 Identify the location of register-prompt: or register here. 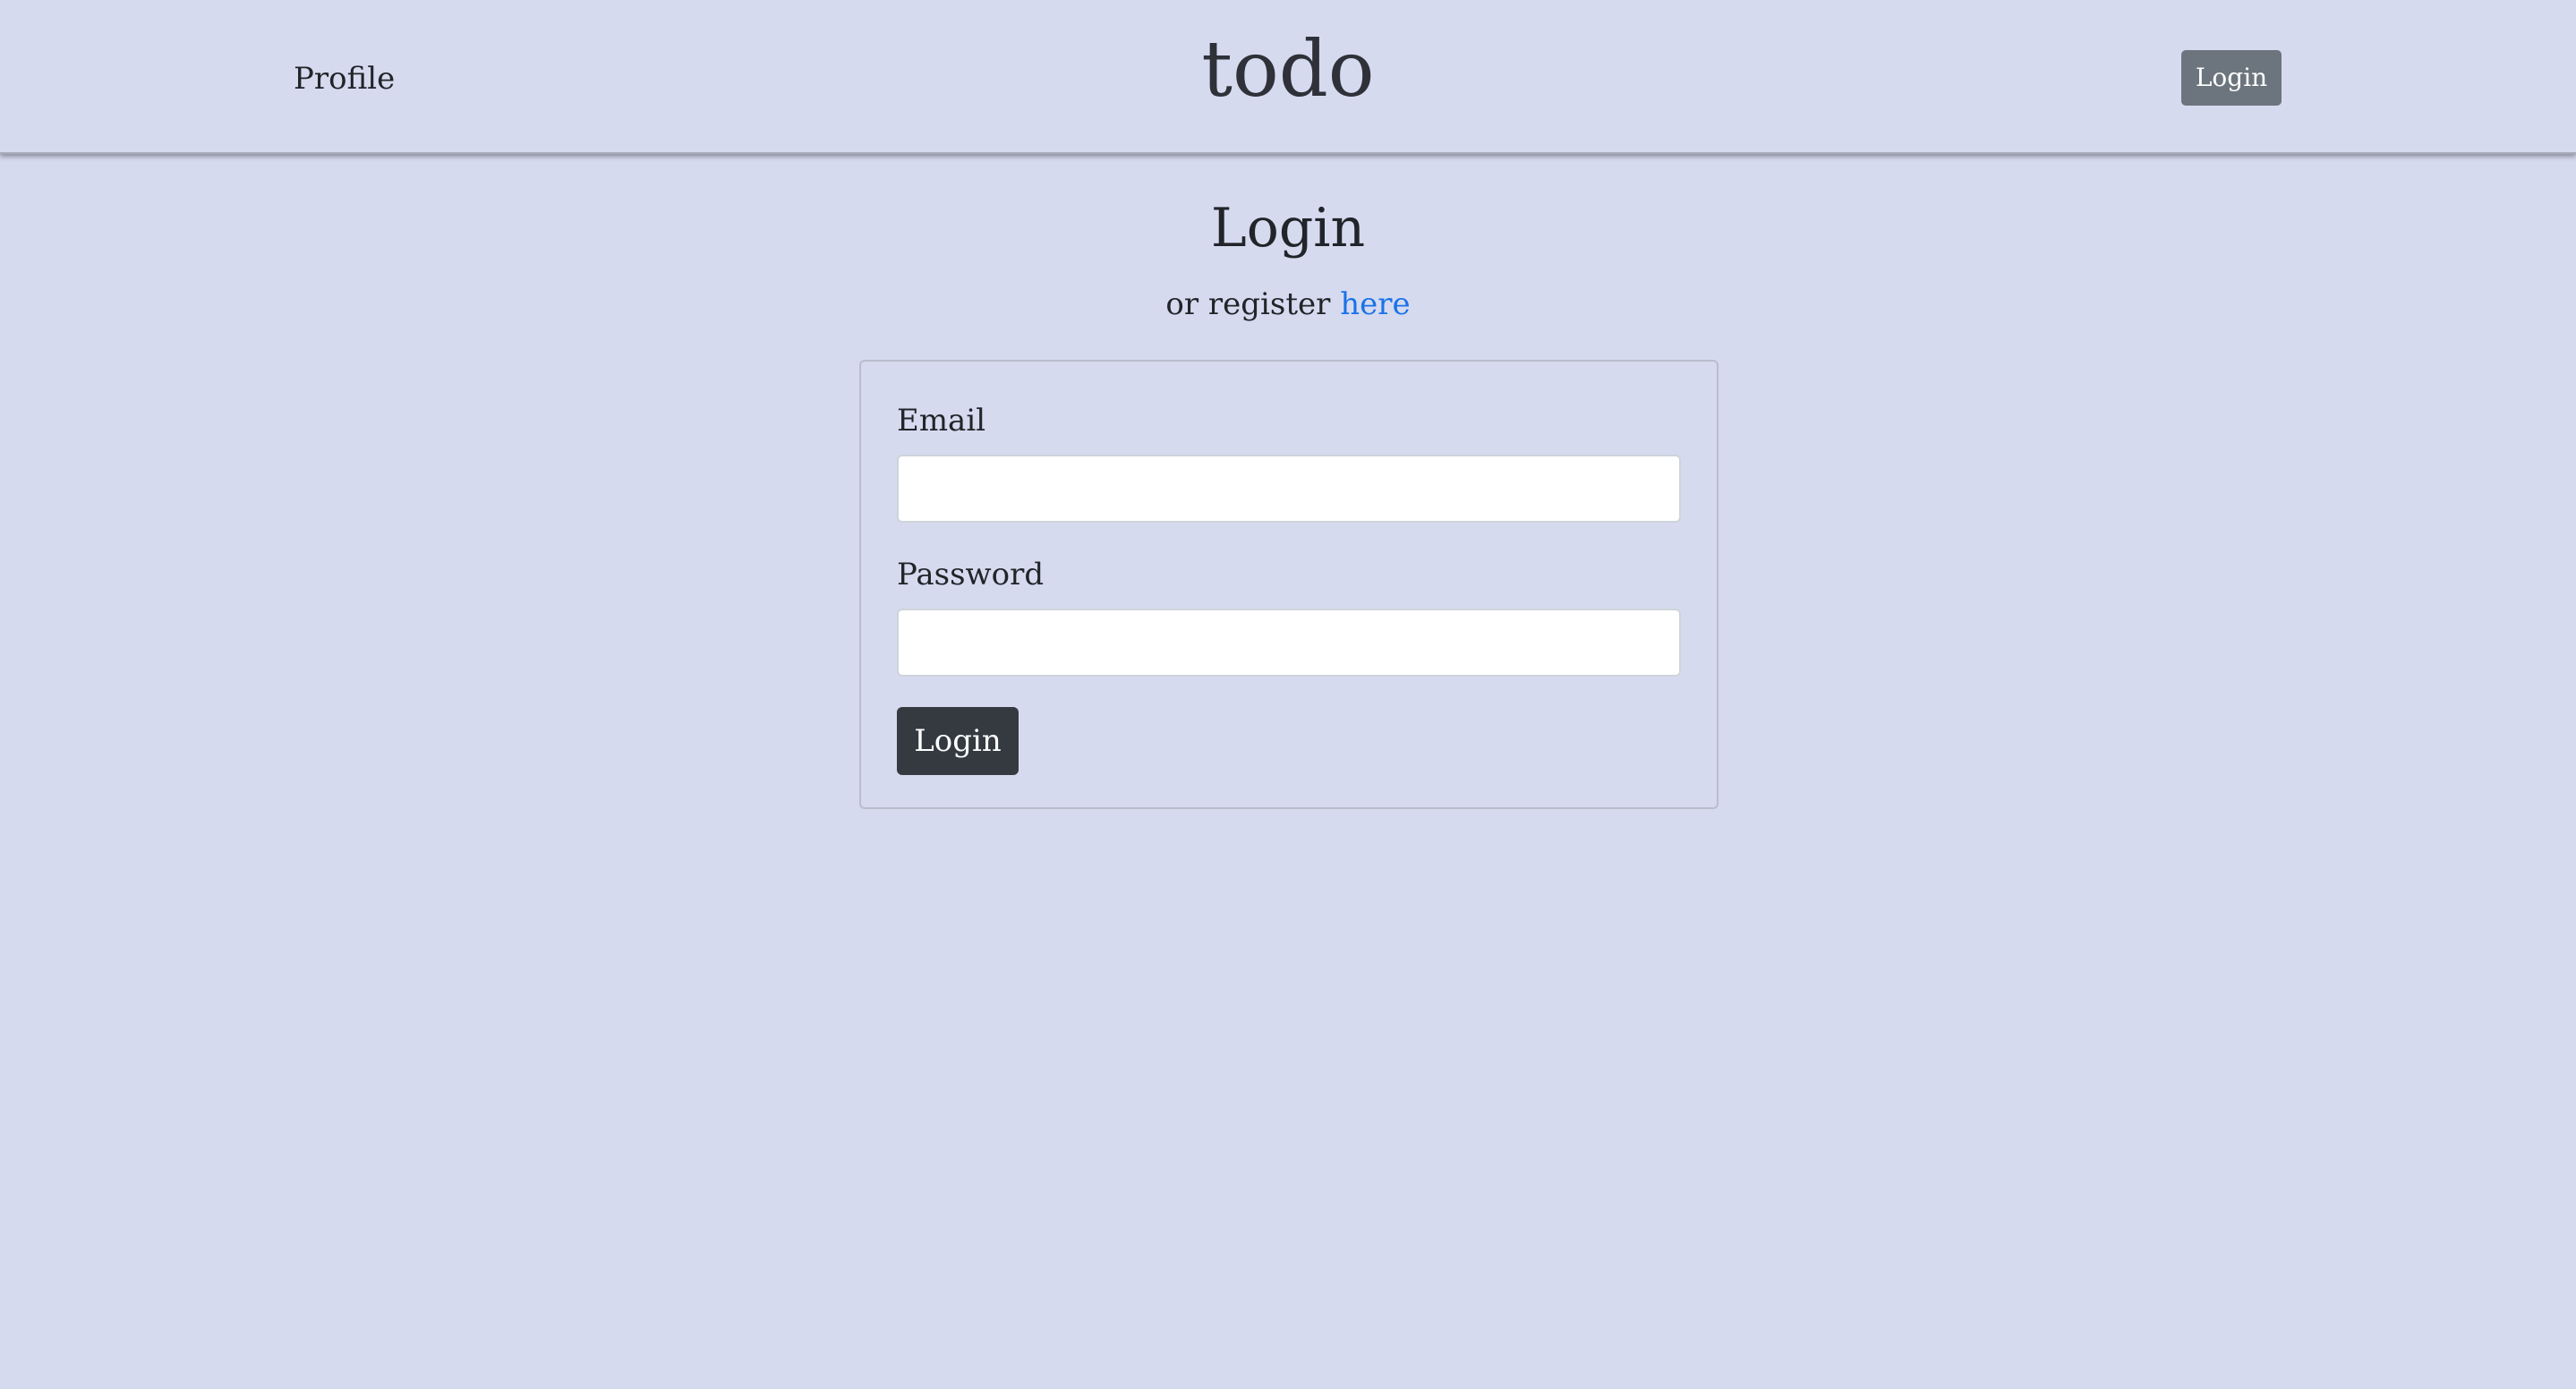
(1288, 304).